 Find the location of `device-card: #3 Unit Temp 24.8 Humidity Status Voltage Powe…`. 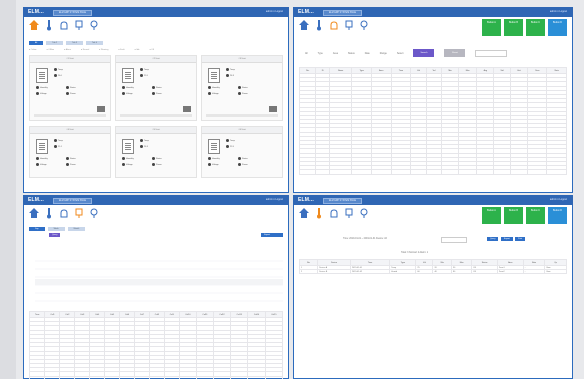

device-card: #3 Unit Temp 24.8 Humidity Status Voltage Powe… is located at coordinates (242, 88).